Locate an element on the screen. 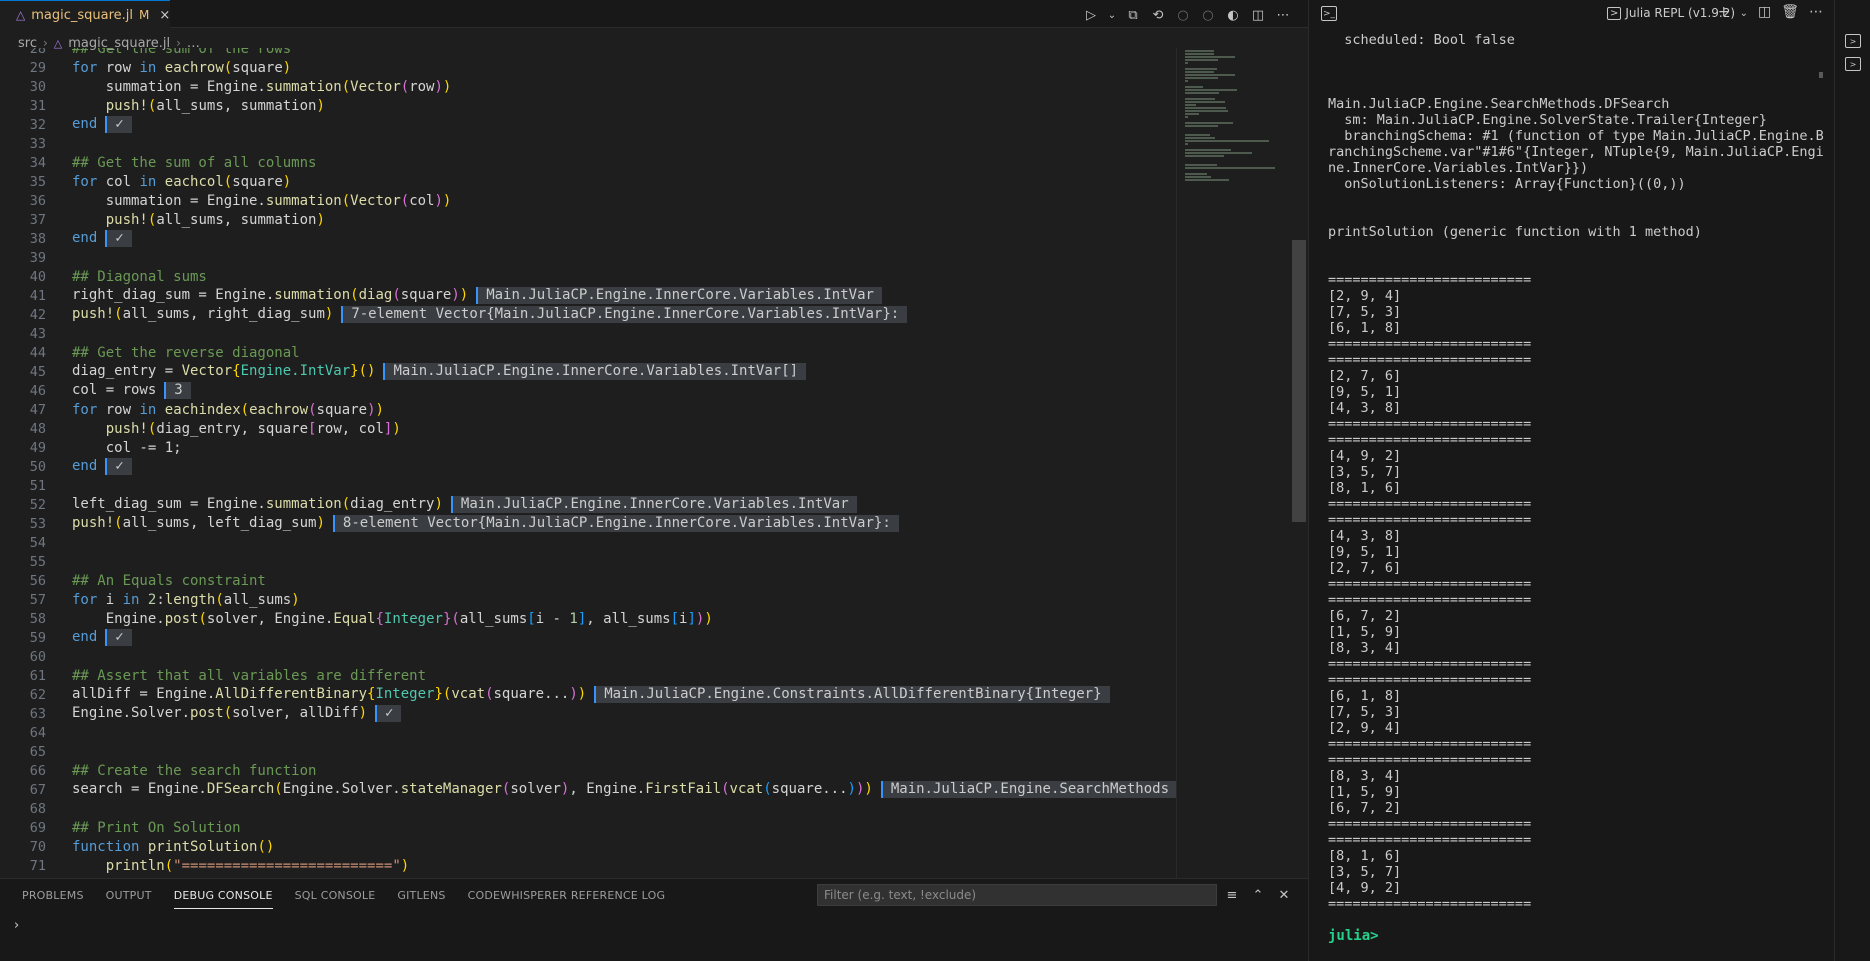  debug-console-body: › is located at coordinates (654, 936).